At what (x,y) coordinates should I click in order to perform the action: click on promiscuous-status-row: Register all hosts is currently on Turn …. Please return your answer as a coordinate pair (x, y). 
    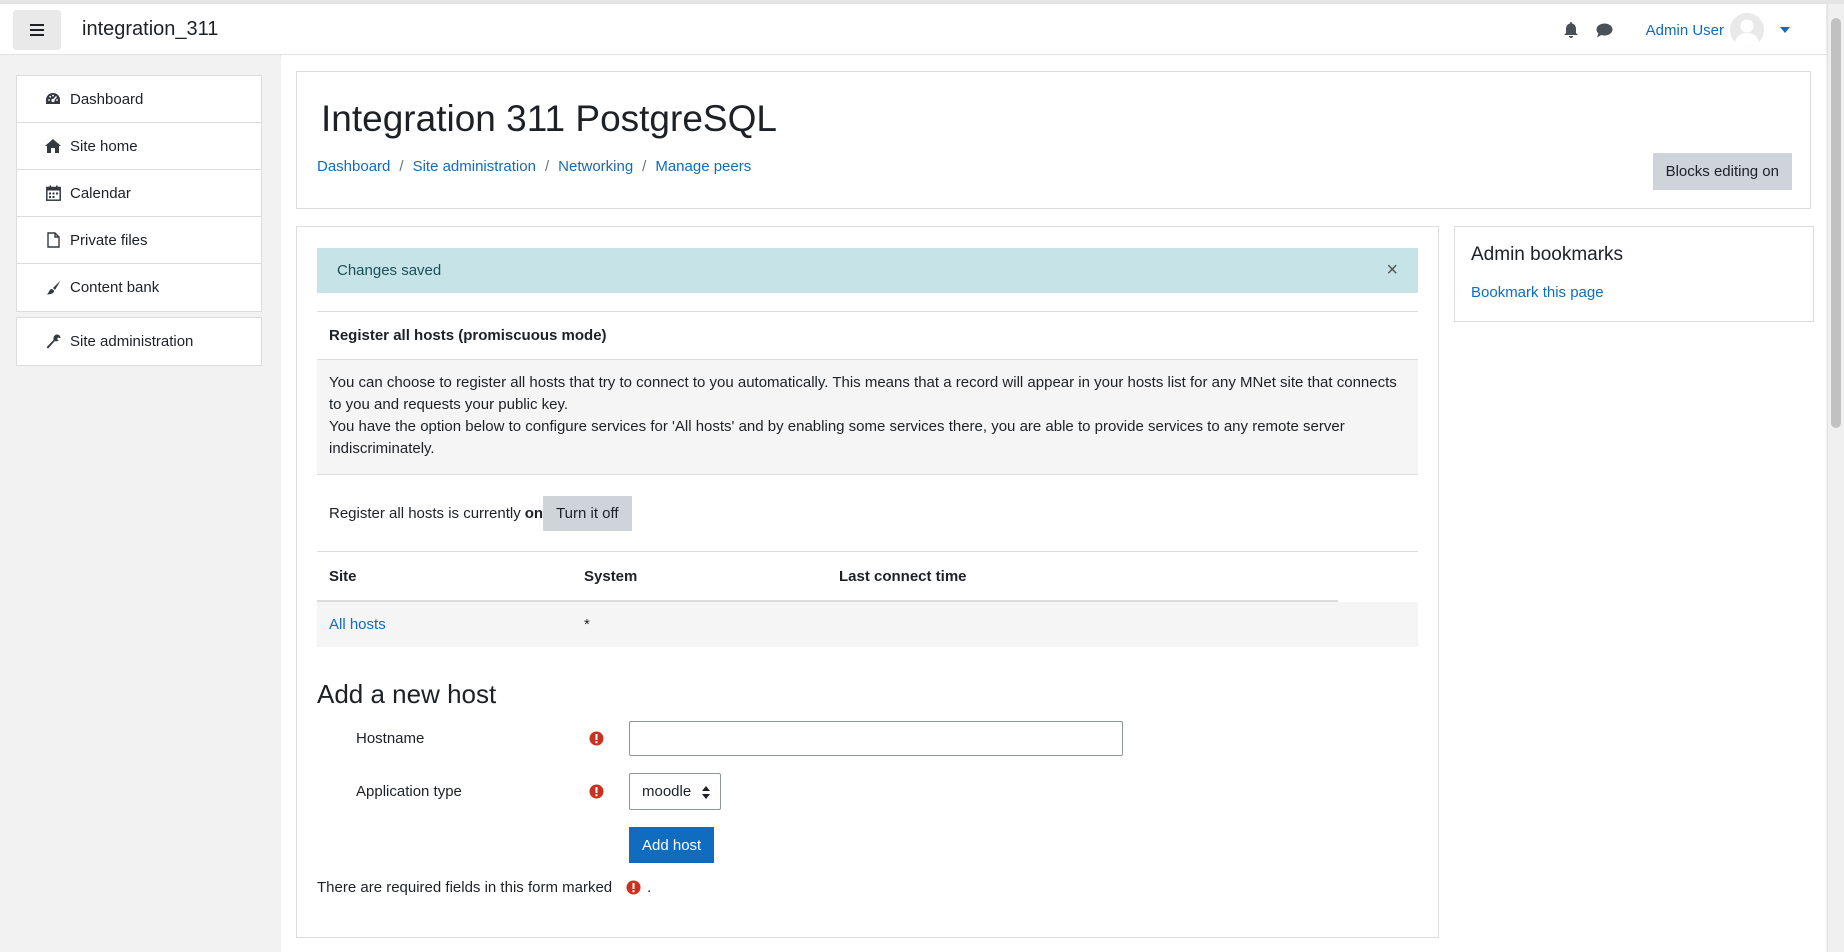
    Looking at the image, I should click on (867, 513).